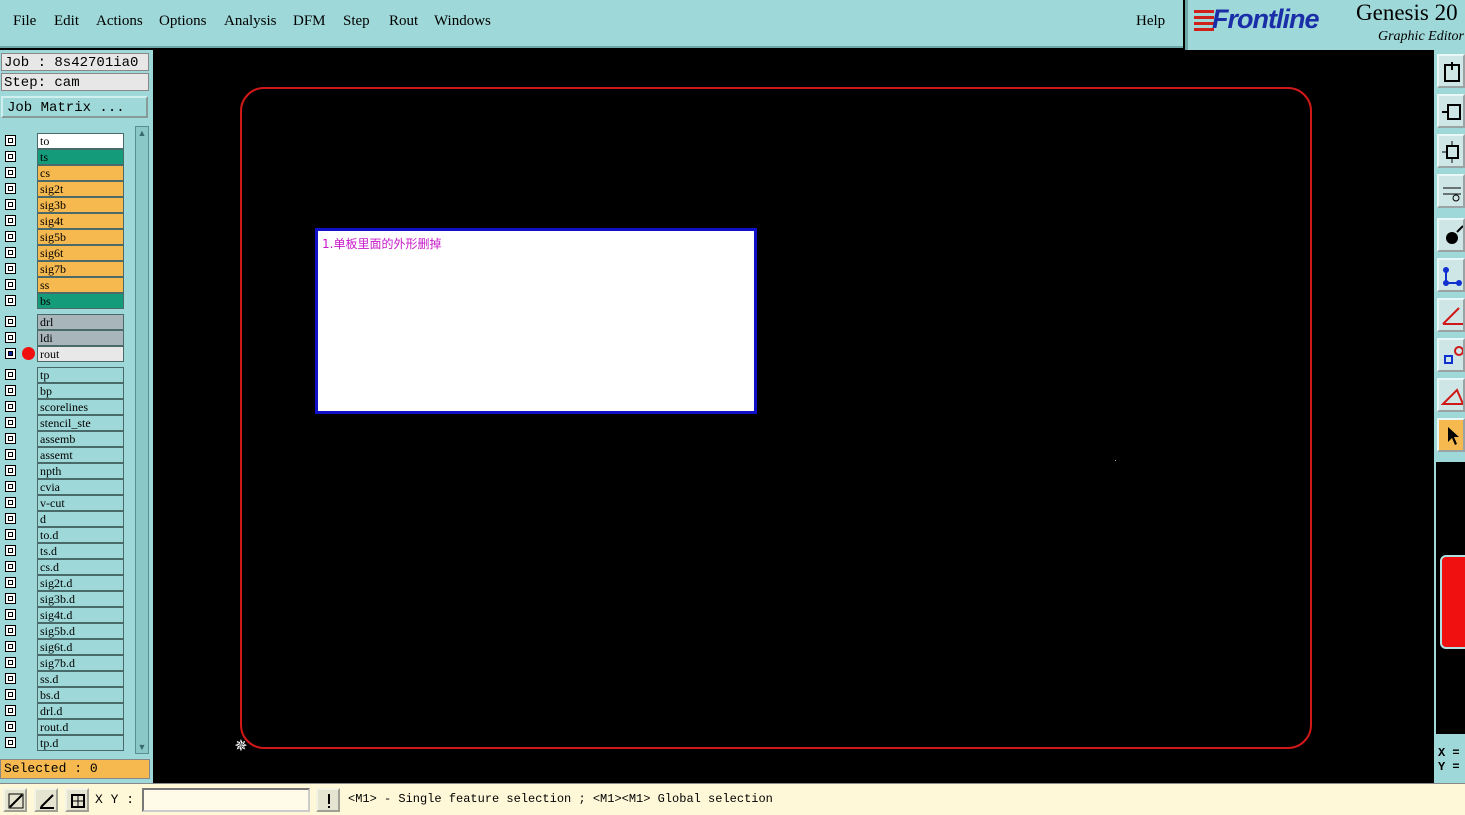  What do you see at coordinates (63, 519) in the screenshot?
I see `layer-row-d: d` at bounding box center [63, 519].